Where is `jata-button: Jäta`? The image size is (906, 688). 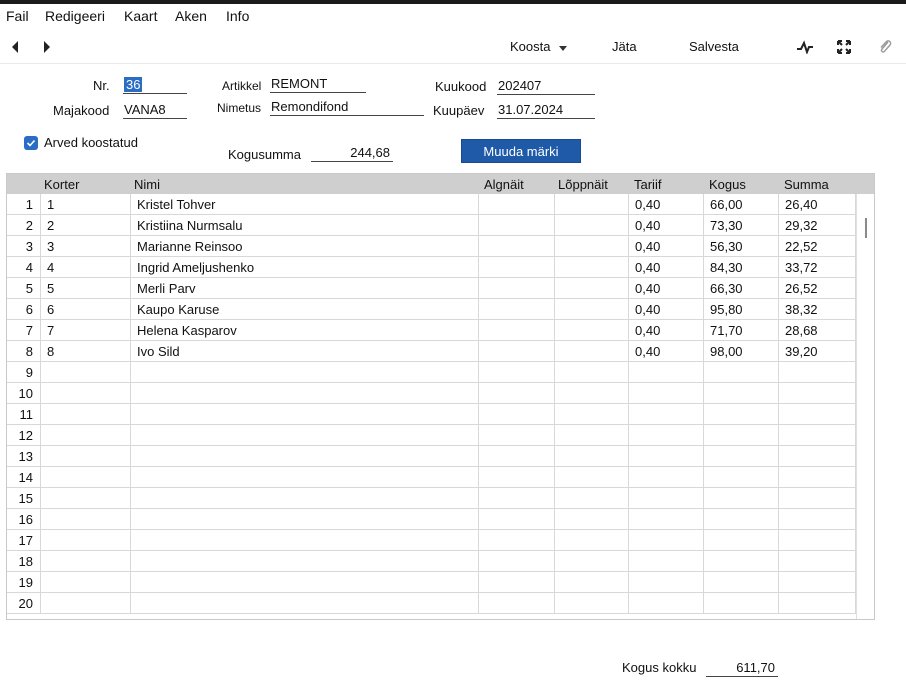
jata-button: Jäta is located at coordinates (624, 46).